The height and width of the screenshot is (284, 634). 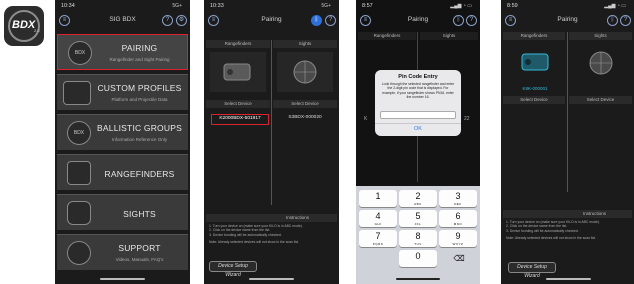 What do you see at coordinates (567, 112) in the screenshot?
I see `column-divider` at bounding box center [567, 112].